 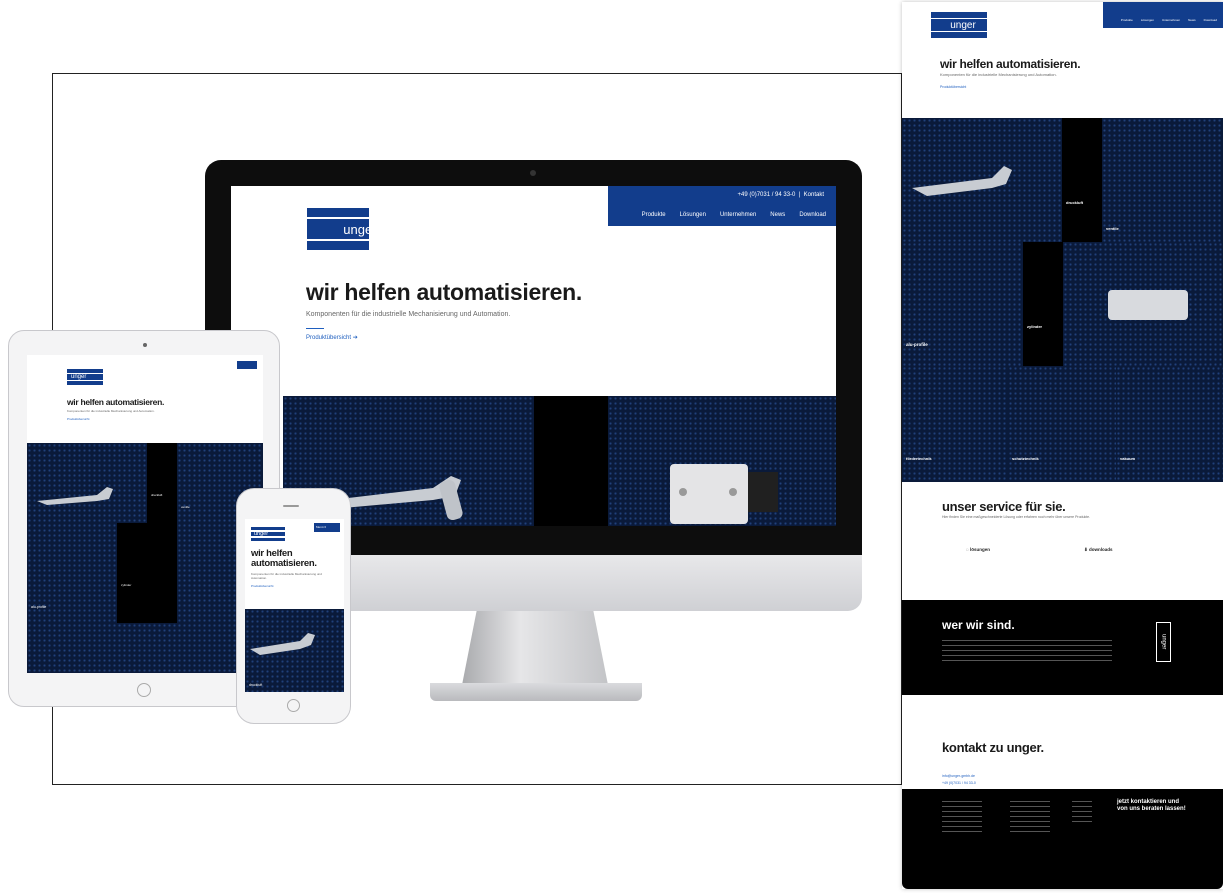 I want to click on tile-druckluft: druckluft, so click(x=294, y=650).